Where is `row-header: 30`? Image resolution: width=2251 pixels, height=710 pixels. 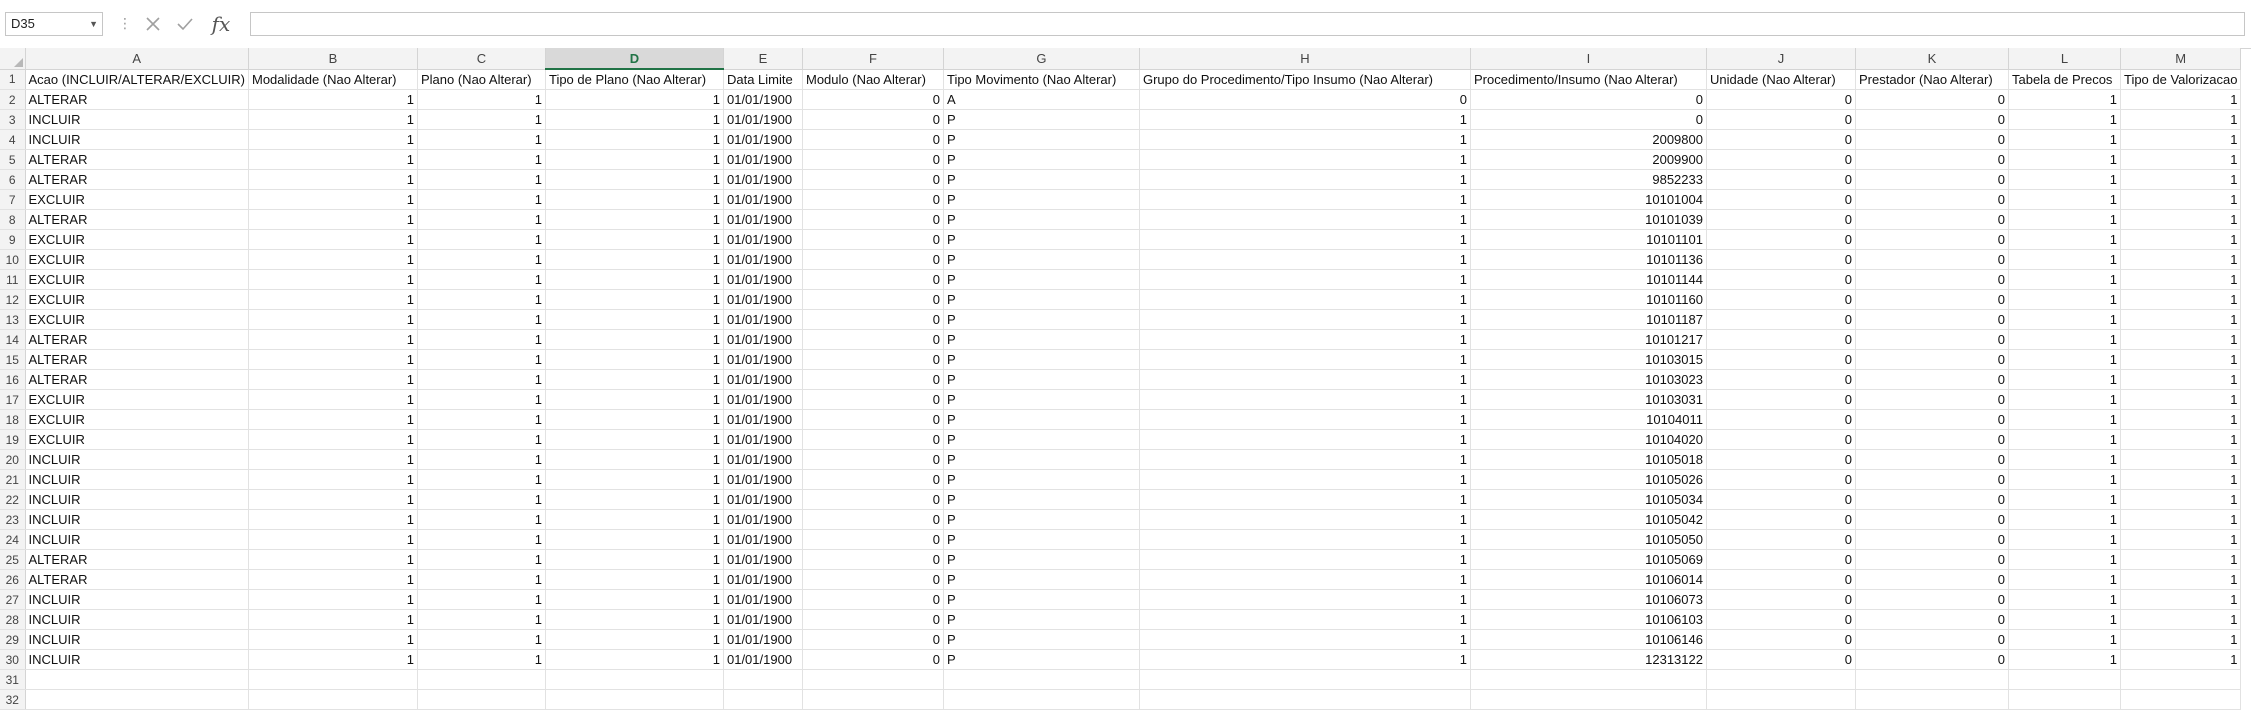
row-header: 30 is located at coordinates (13, 659).